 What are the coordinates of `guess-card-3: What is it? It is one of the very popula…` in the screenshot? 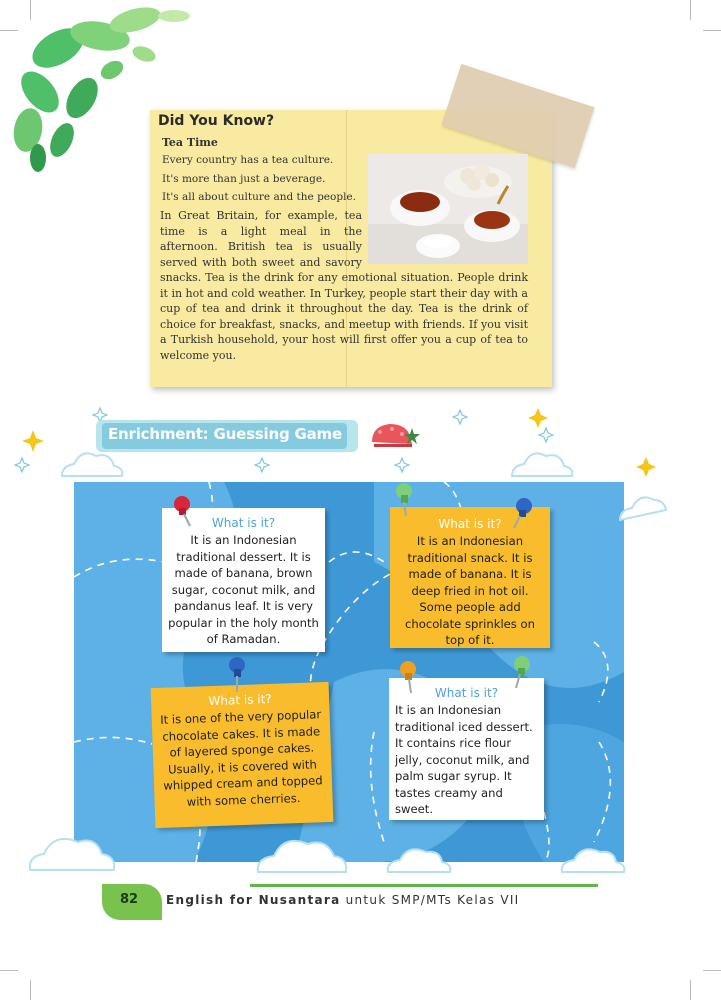 It's located at (242, 755).